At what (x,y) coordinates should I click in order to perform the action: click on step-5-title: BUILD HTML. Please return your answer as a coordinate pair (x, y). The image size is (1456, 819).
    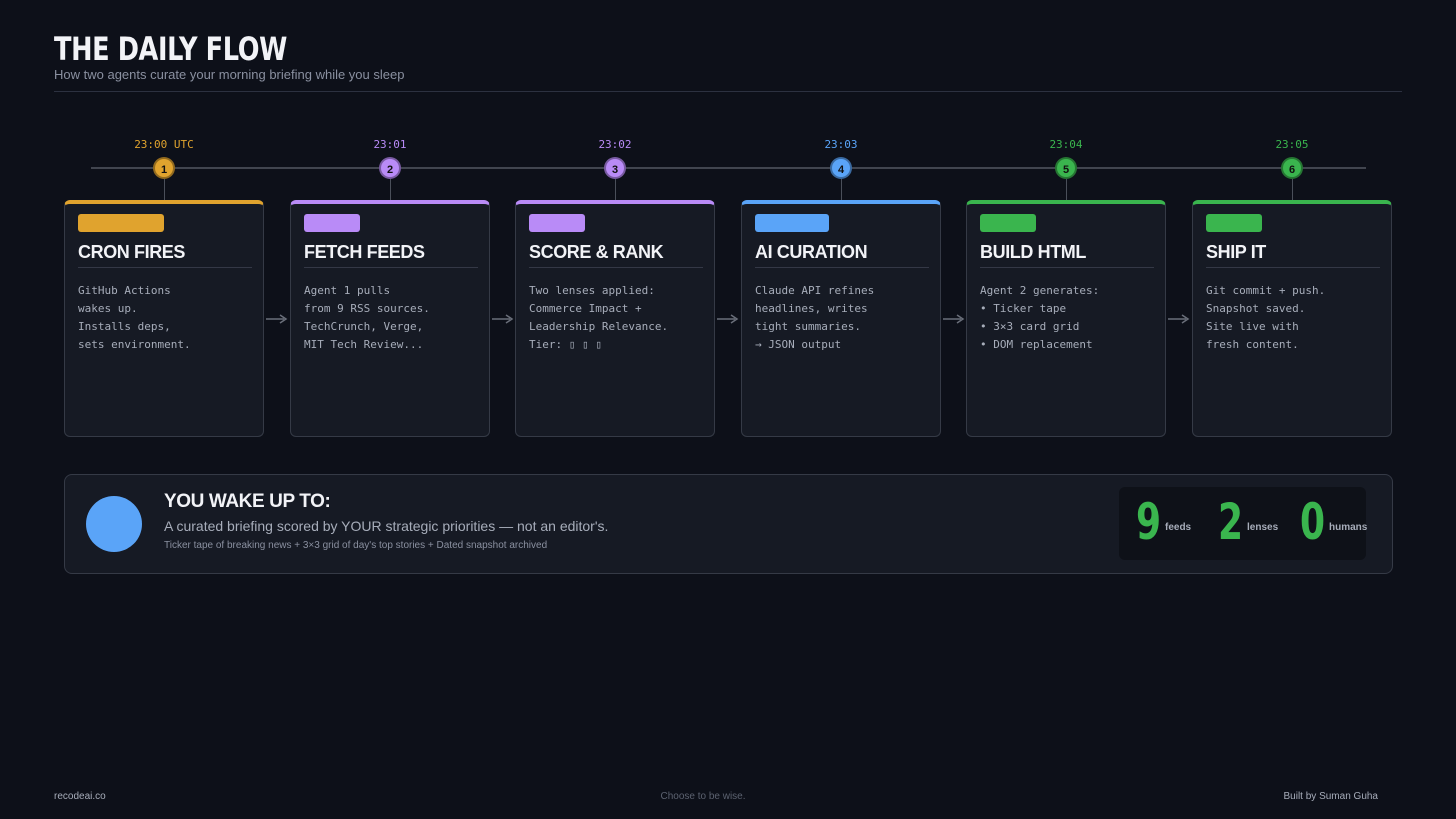
    Looking at the image, I should click on (1067, 255).